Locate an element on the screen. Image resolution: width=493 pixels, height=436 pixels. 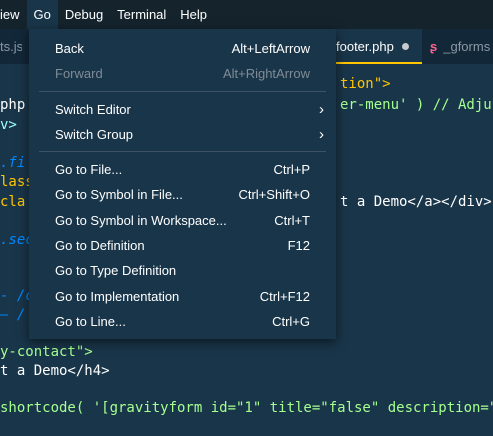
code-fragment: .fi is located at coordinates (13, 163).